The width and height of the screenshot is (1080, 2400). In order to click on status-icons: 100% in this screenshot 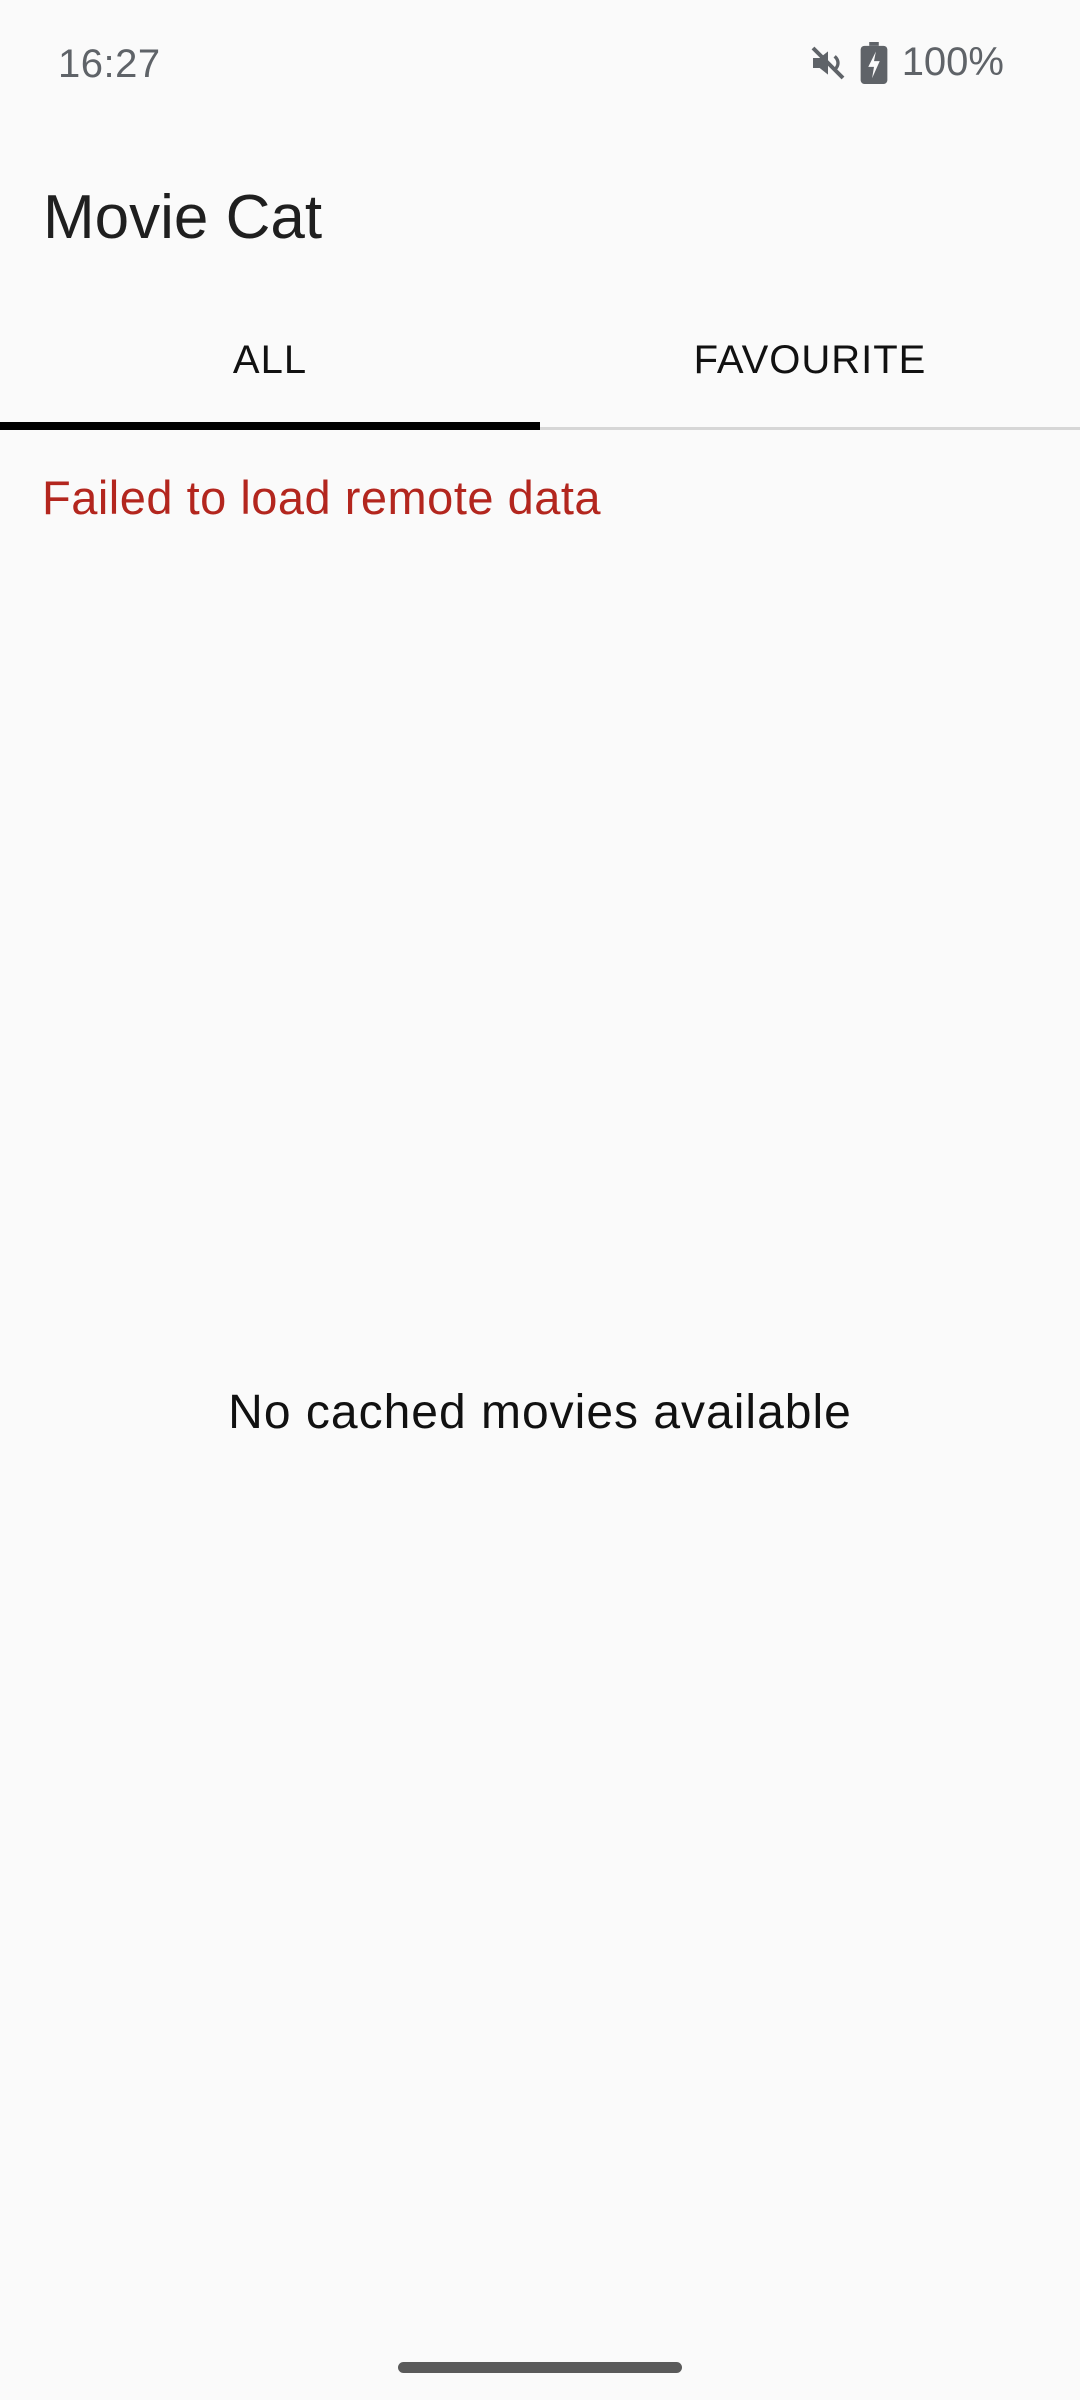, I will do `click(906, 62)`.